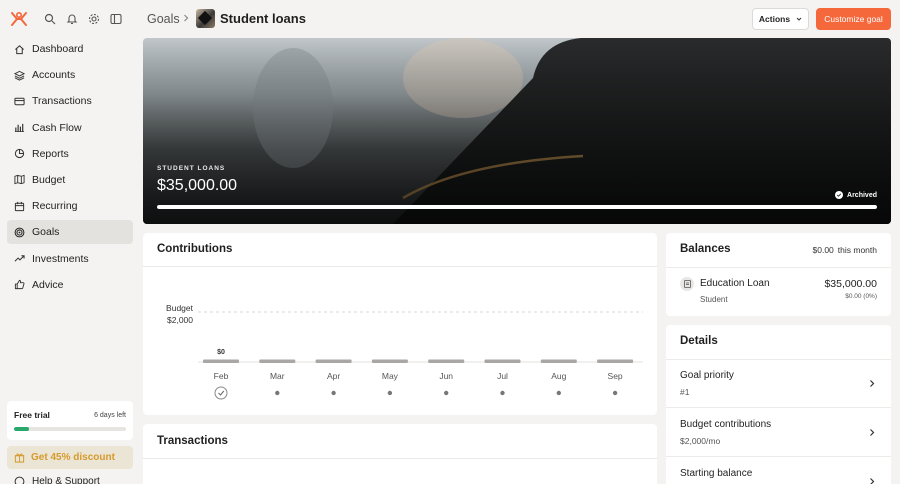 Image resolution: width=900 pixels, height=484 pixels. I want to click on sidebar-item-transactions: Transactions, so click(70, 101).